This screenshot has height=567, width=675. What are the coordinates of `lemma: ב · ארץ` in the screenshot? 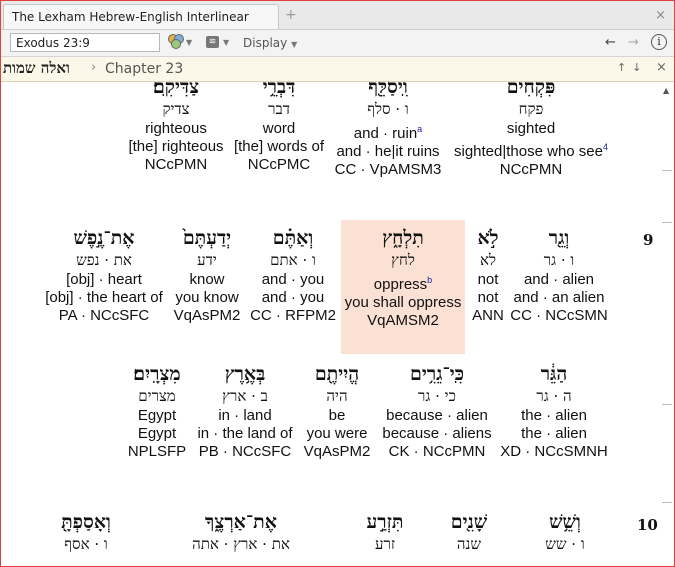 It's located at (245, 396).